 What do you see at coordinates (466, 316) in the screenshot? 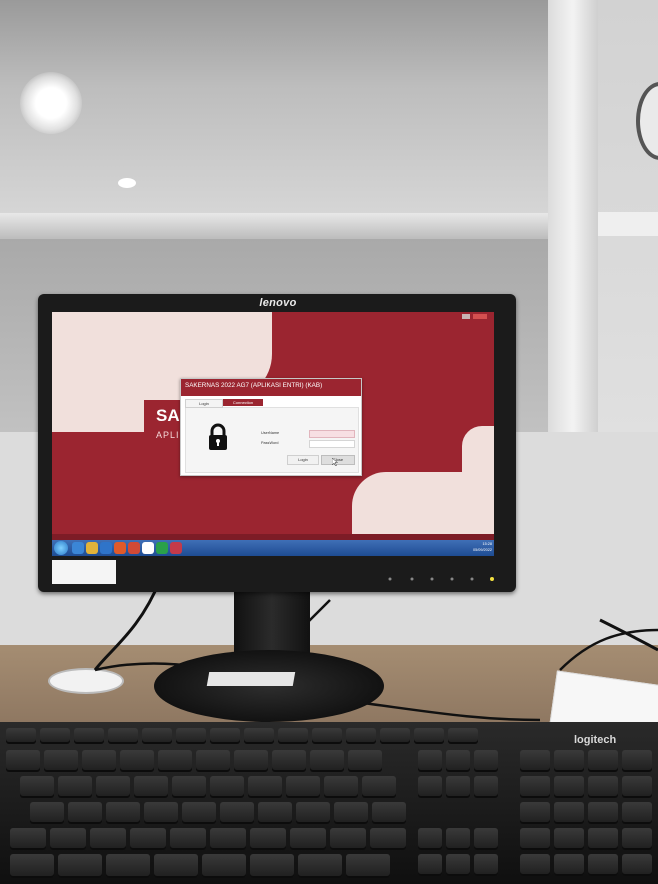
I see `window-minimize-button` at bounding box center [466, 316].